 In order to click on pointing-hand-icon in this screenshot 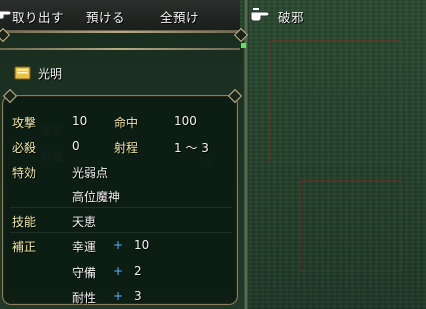, I will do `click(260, 15)`.